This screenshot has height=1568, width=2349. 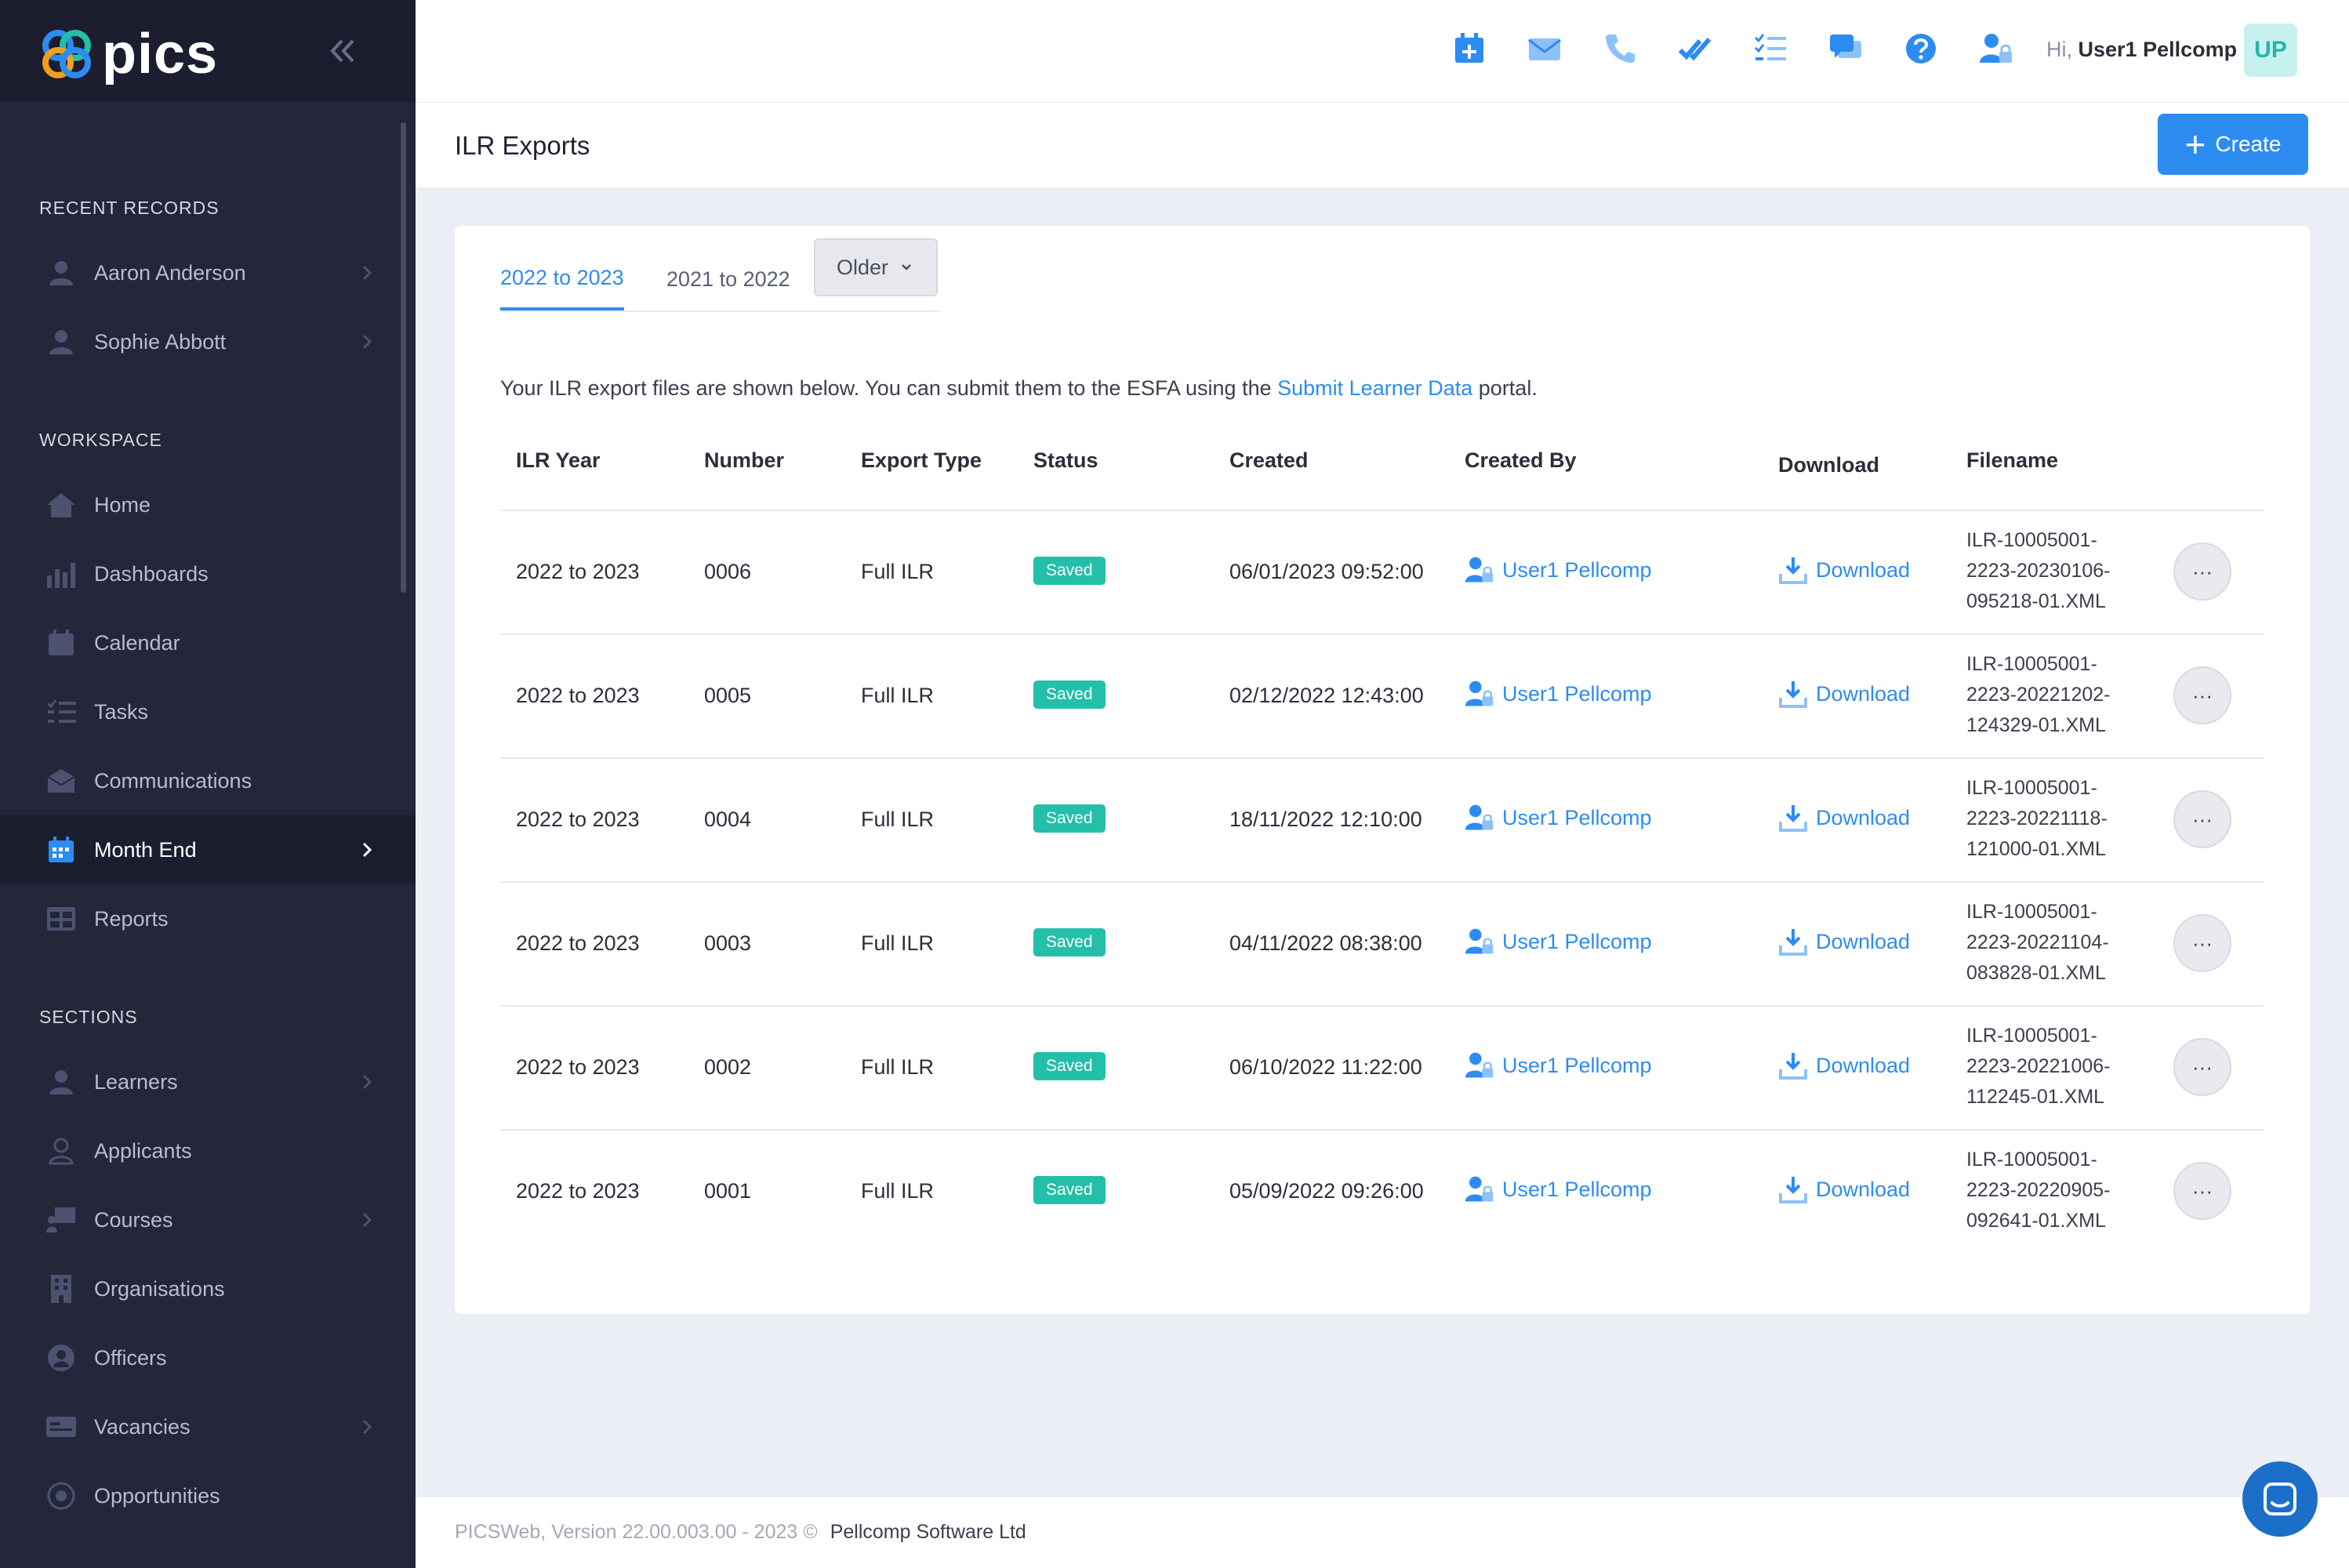 What do you see at coordinates (208, 1357) in the screenshot?
I see `sidebar-item-officers: Officers` at bounding box center [208, 1357].